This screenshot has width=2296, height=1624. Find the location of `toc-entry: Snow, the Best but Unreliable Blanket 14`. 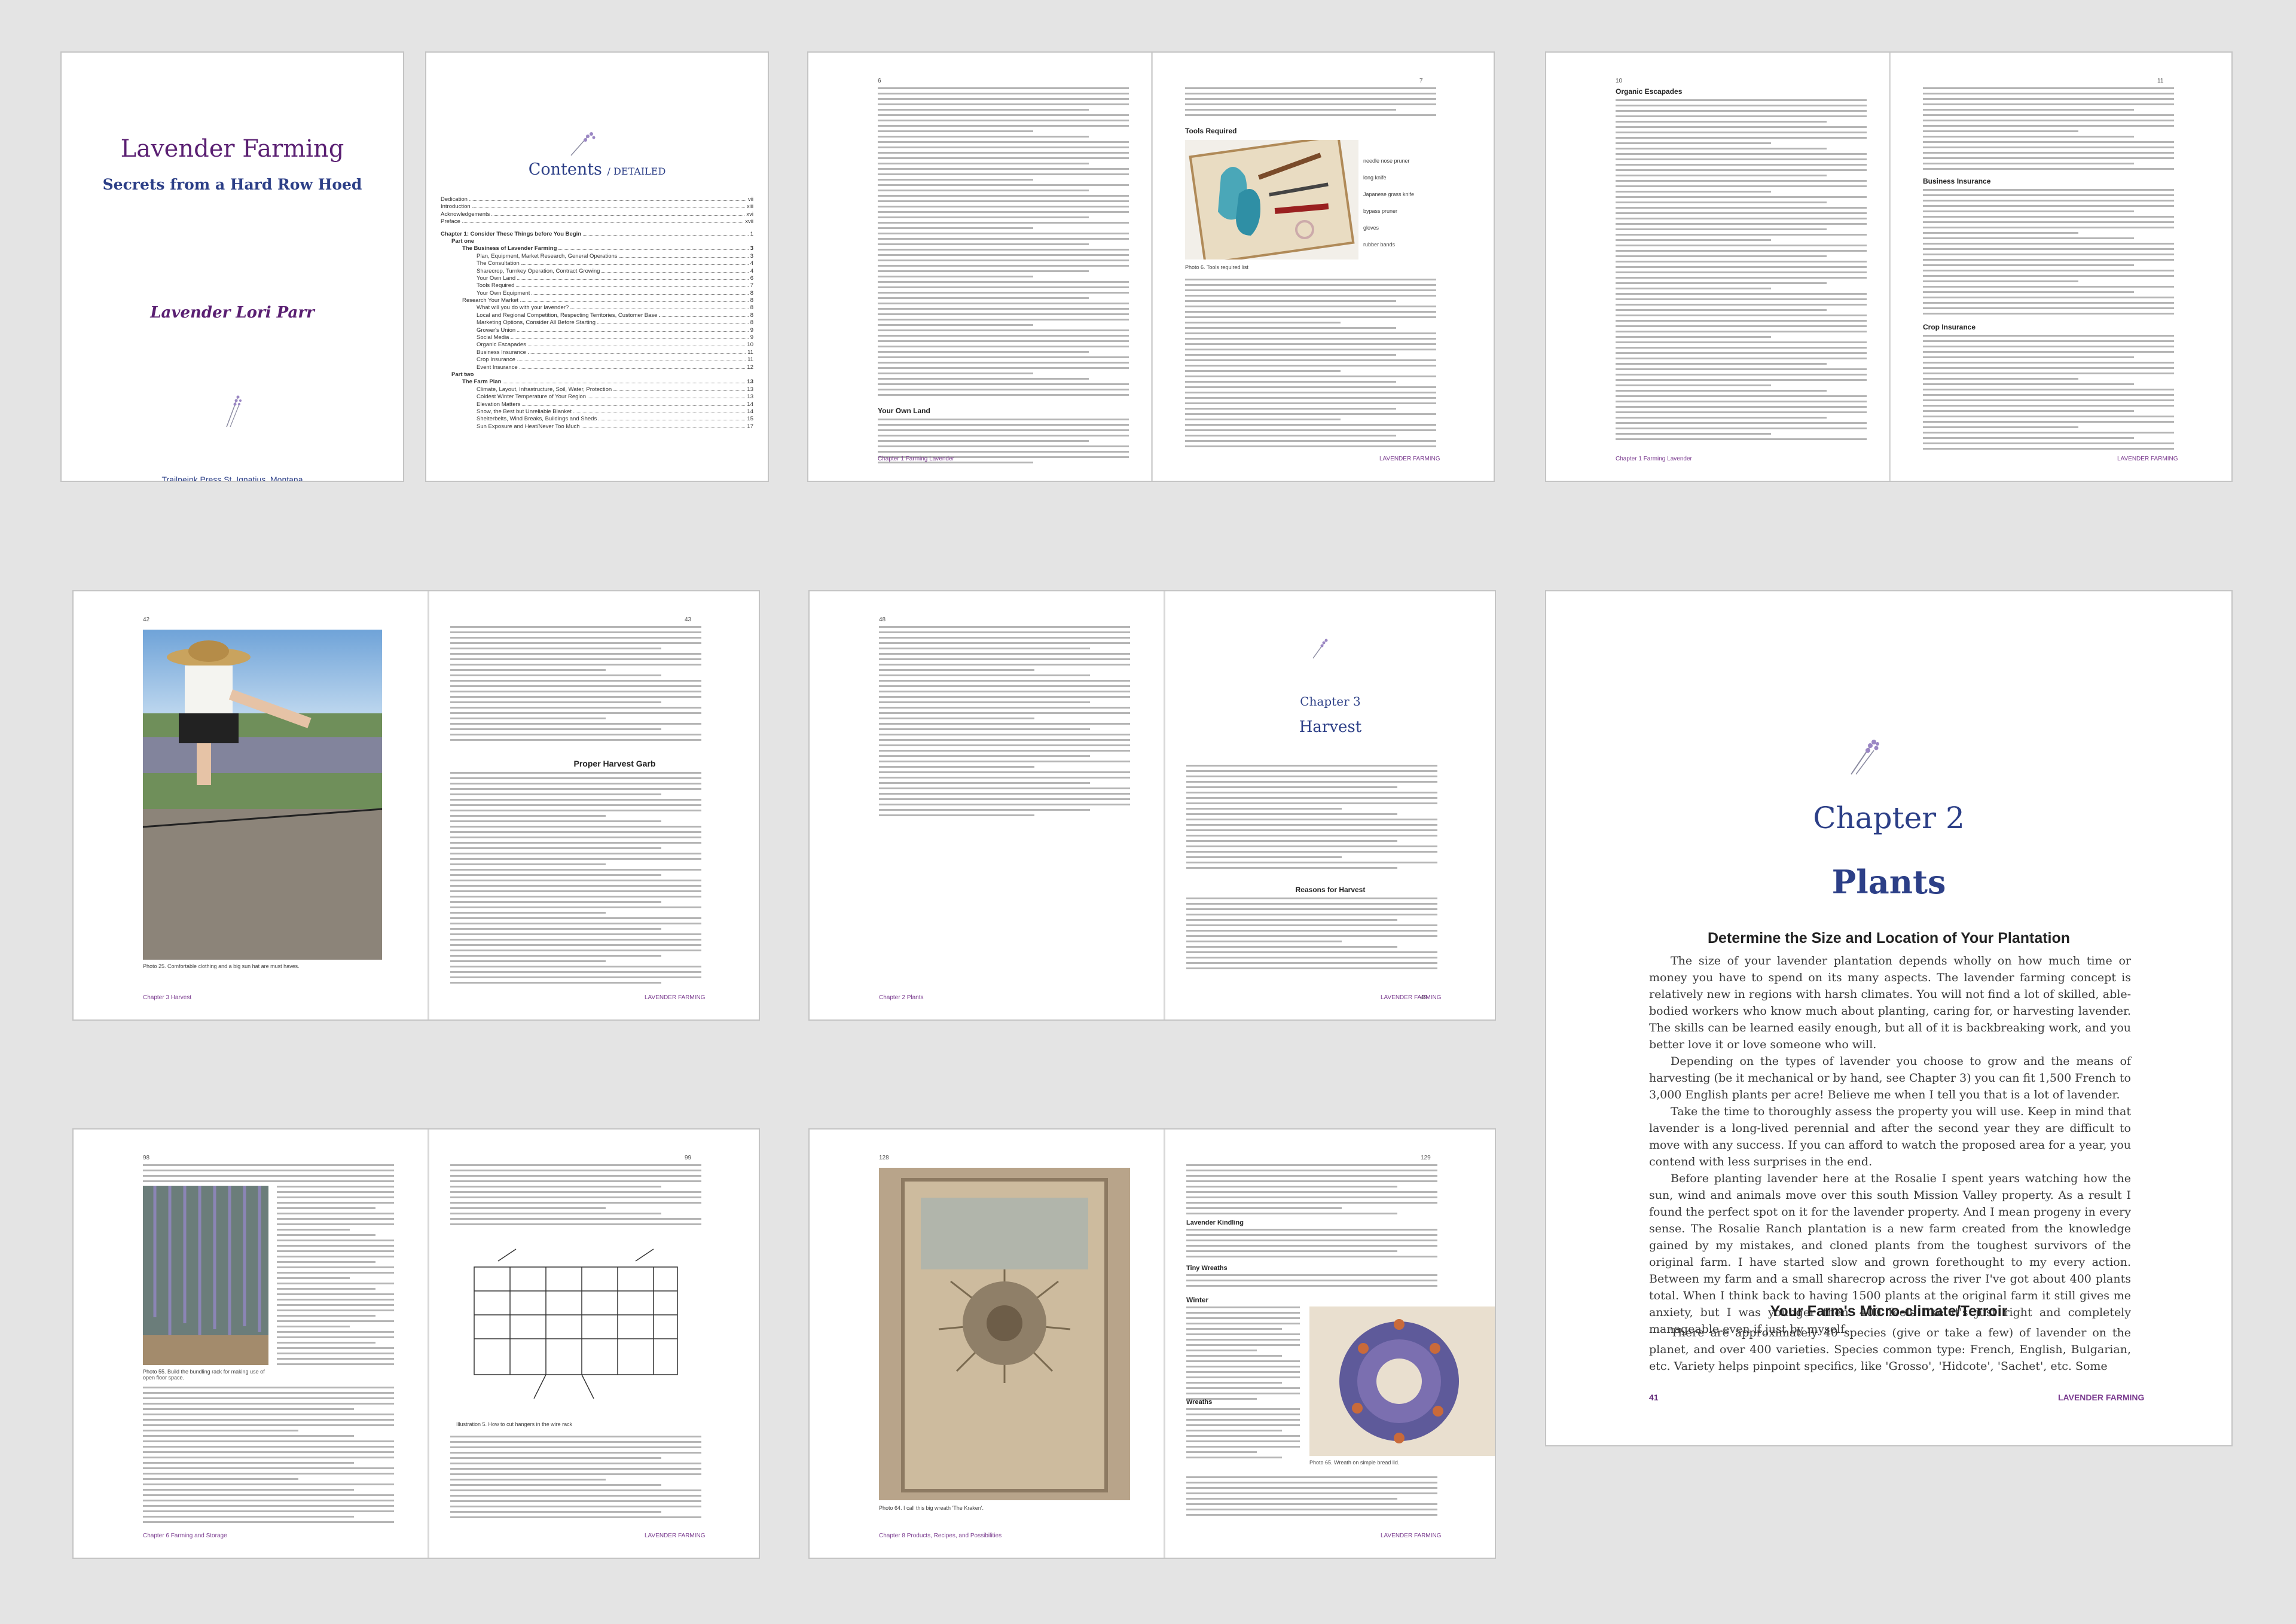

toc-entry: Snow, the Best but Unreliable Blanket 14 is located at coordinates (597, 412).